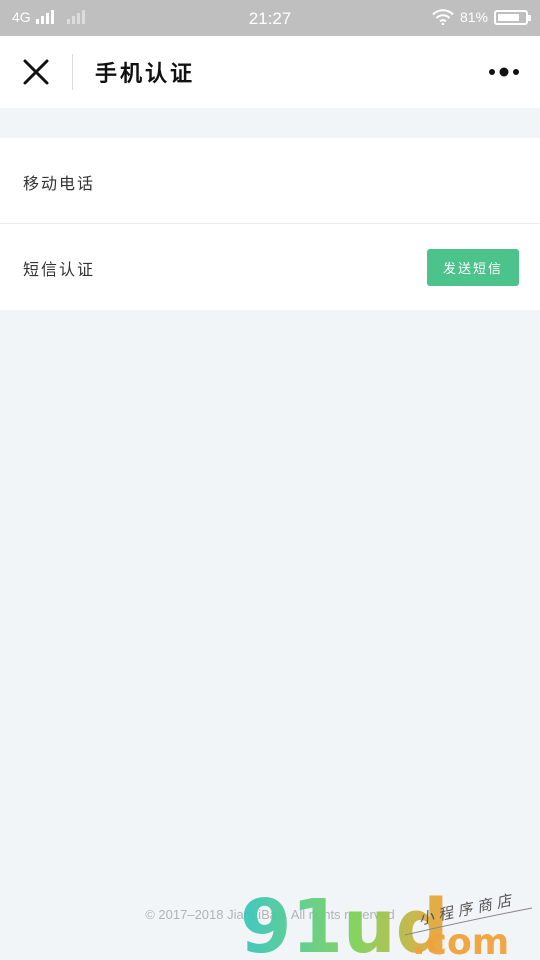 The width and height of the screenshot is (540, 960). Describe the element at coordinates (270, 72) in the screenshot. I see `nav-bar: 手机认证` at that location.